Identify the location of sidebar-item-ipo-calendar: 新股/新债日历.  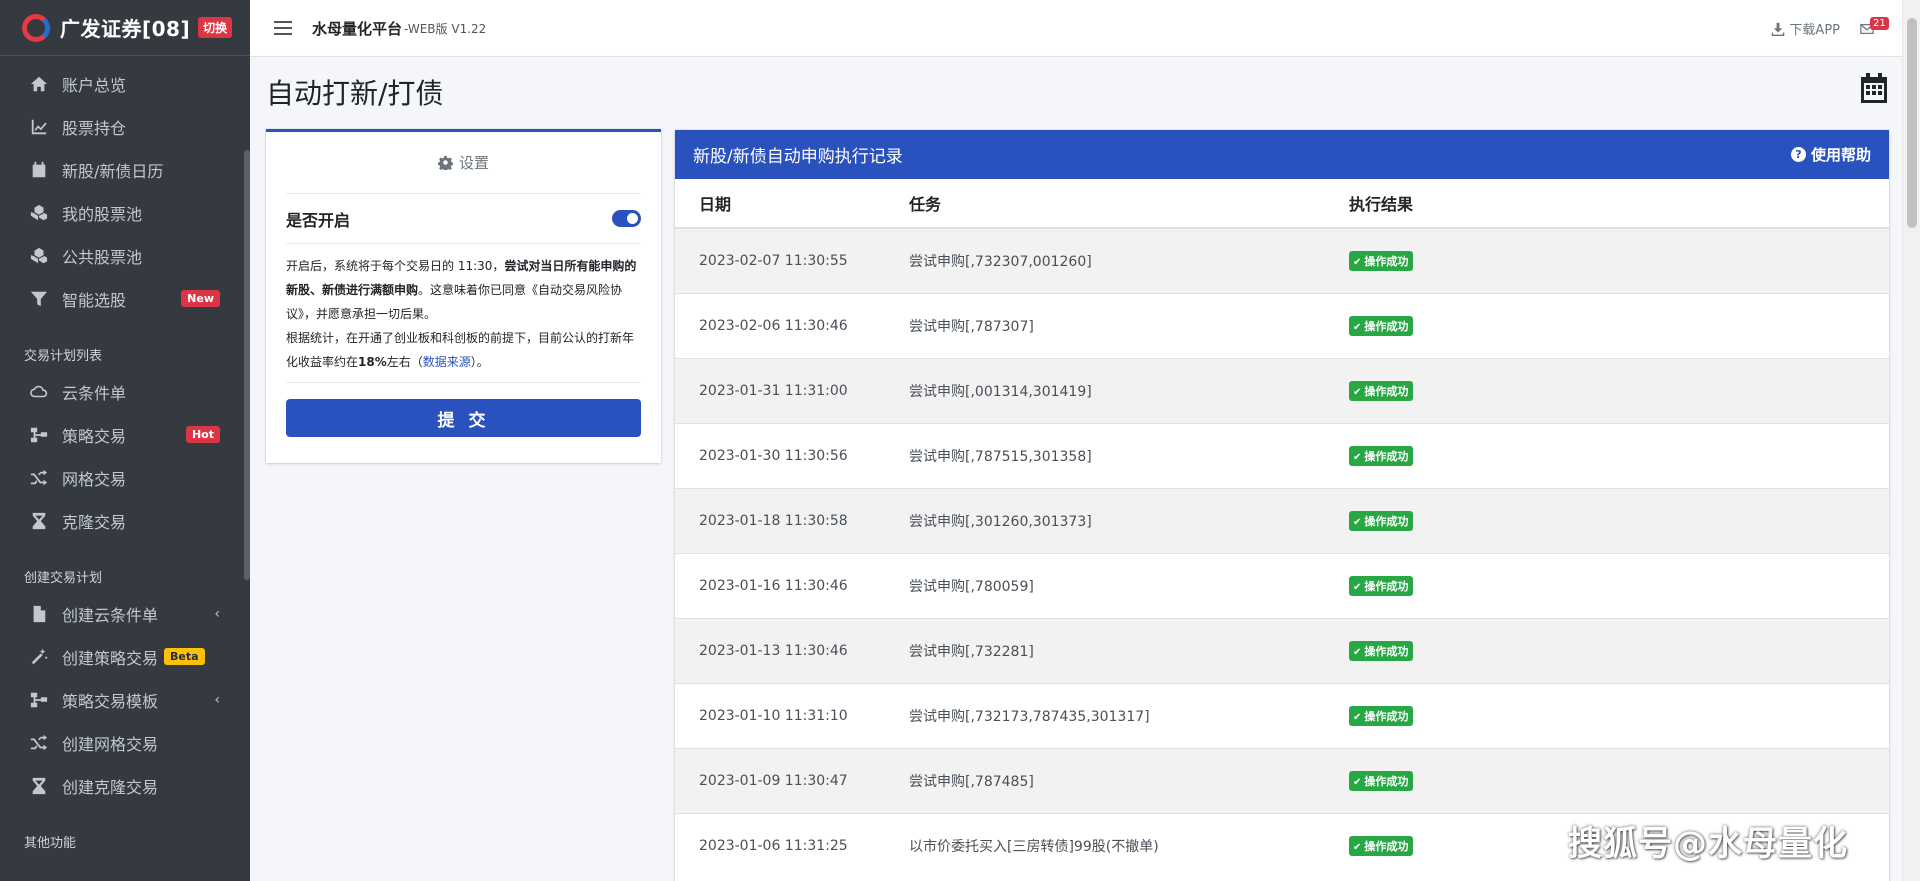
(125, 169).